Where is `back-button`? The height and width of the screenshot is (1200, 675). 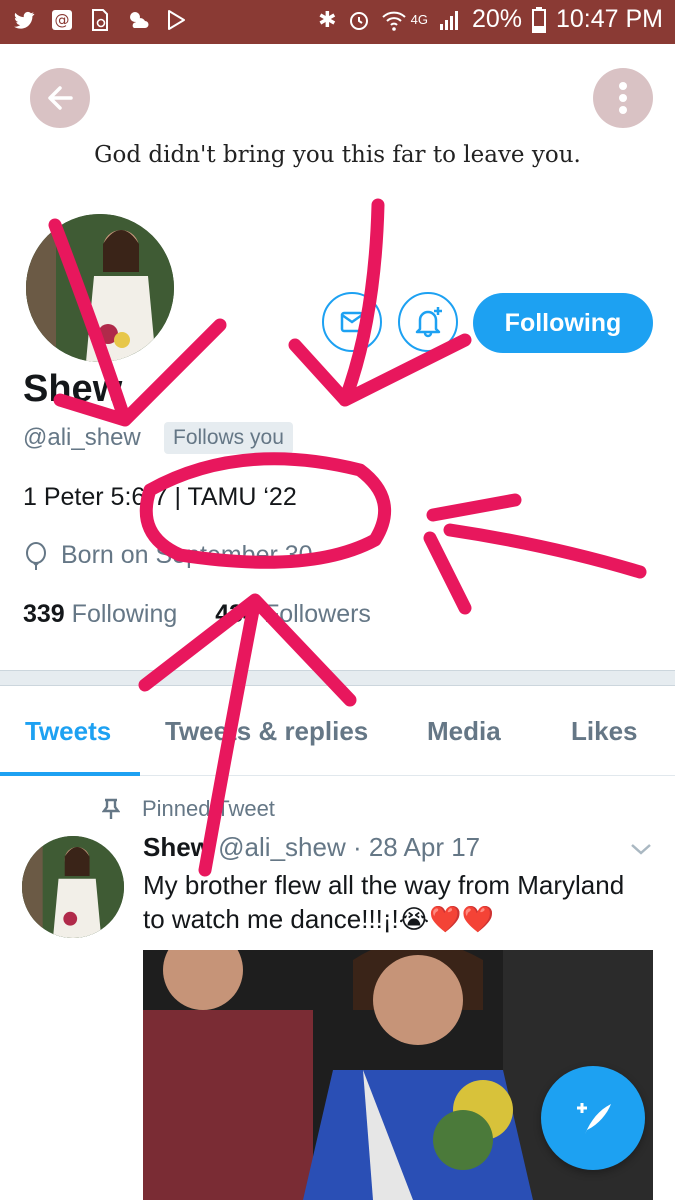
back-button is located at coordinates (60, 98).